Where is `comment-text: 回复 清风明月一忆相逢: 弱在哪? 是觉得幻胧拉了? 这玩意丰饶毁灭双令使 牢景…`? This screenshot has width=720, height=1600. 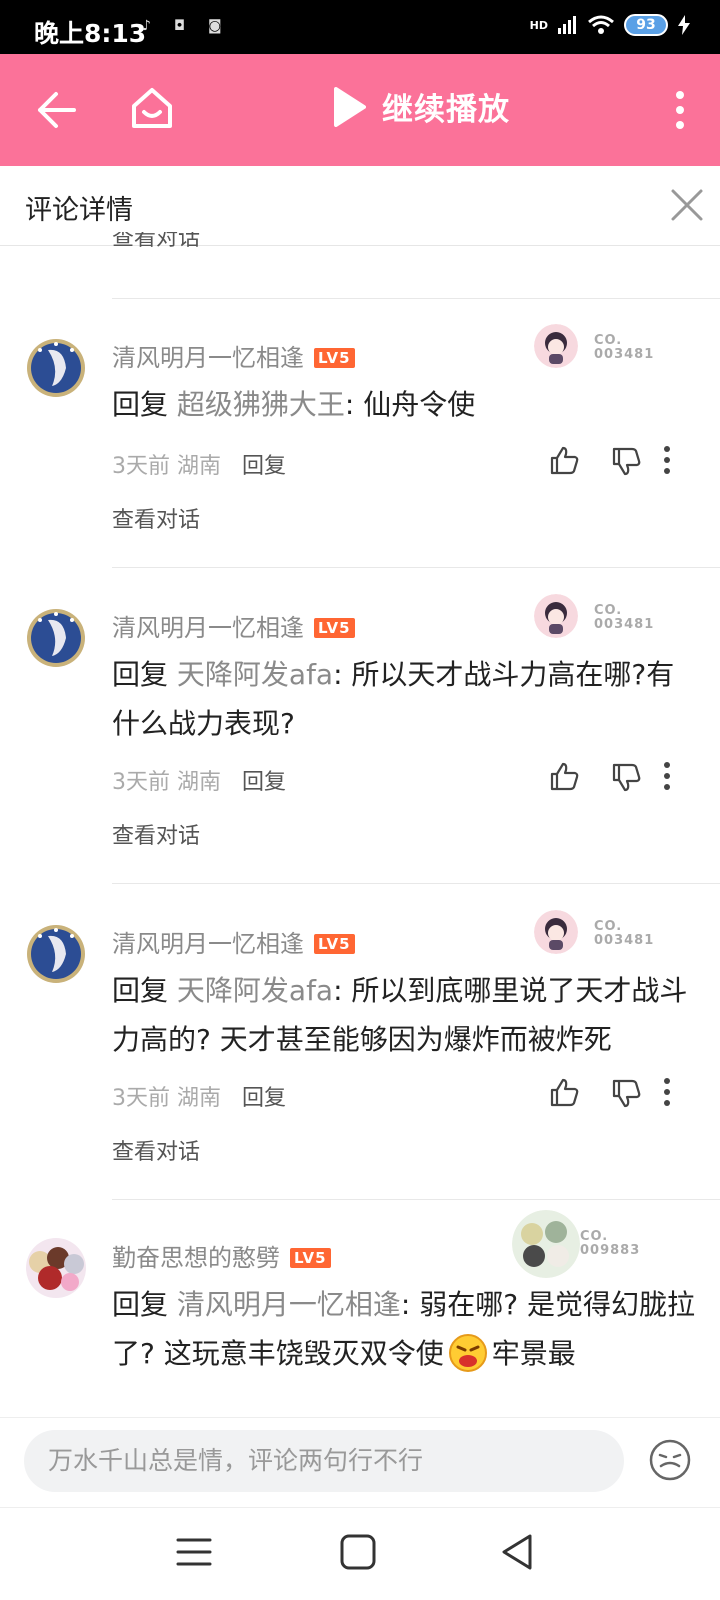 comment-text: 回复 清风明月一忆相逢: 弱在哪? 是觉得幻胧拉了? 这玩意丰饶毁灭双令使 牢景… is located at coordinates (407, 1329).